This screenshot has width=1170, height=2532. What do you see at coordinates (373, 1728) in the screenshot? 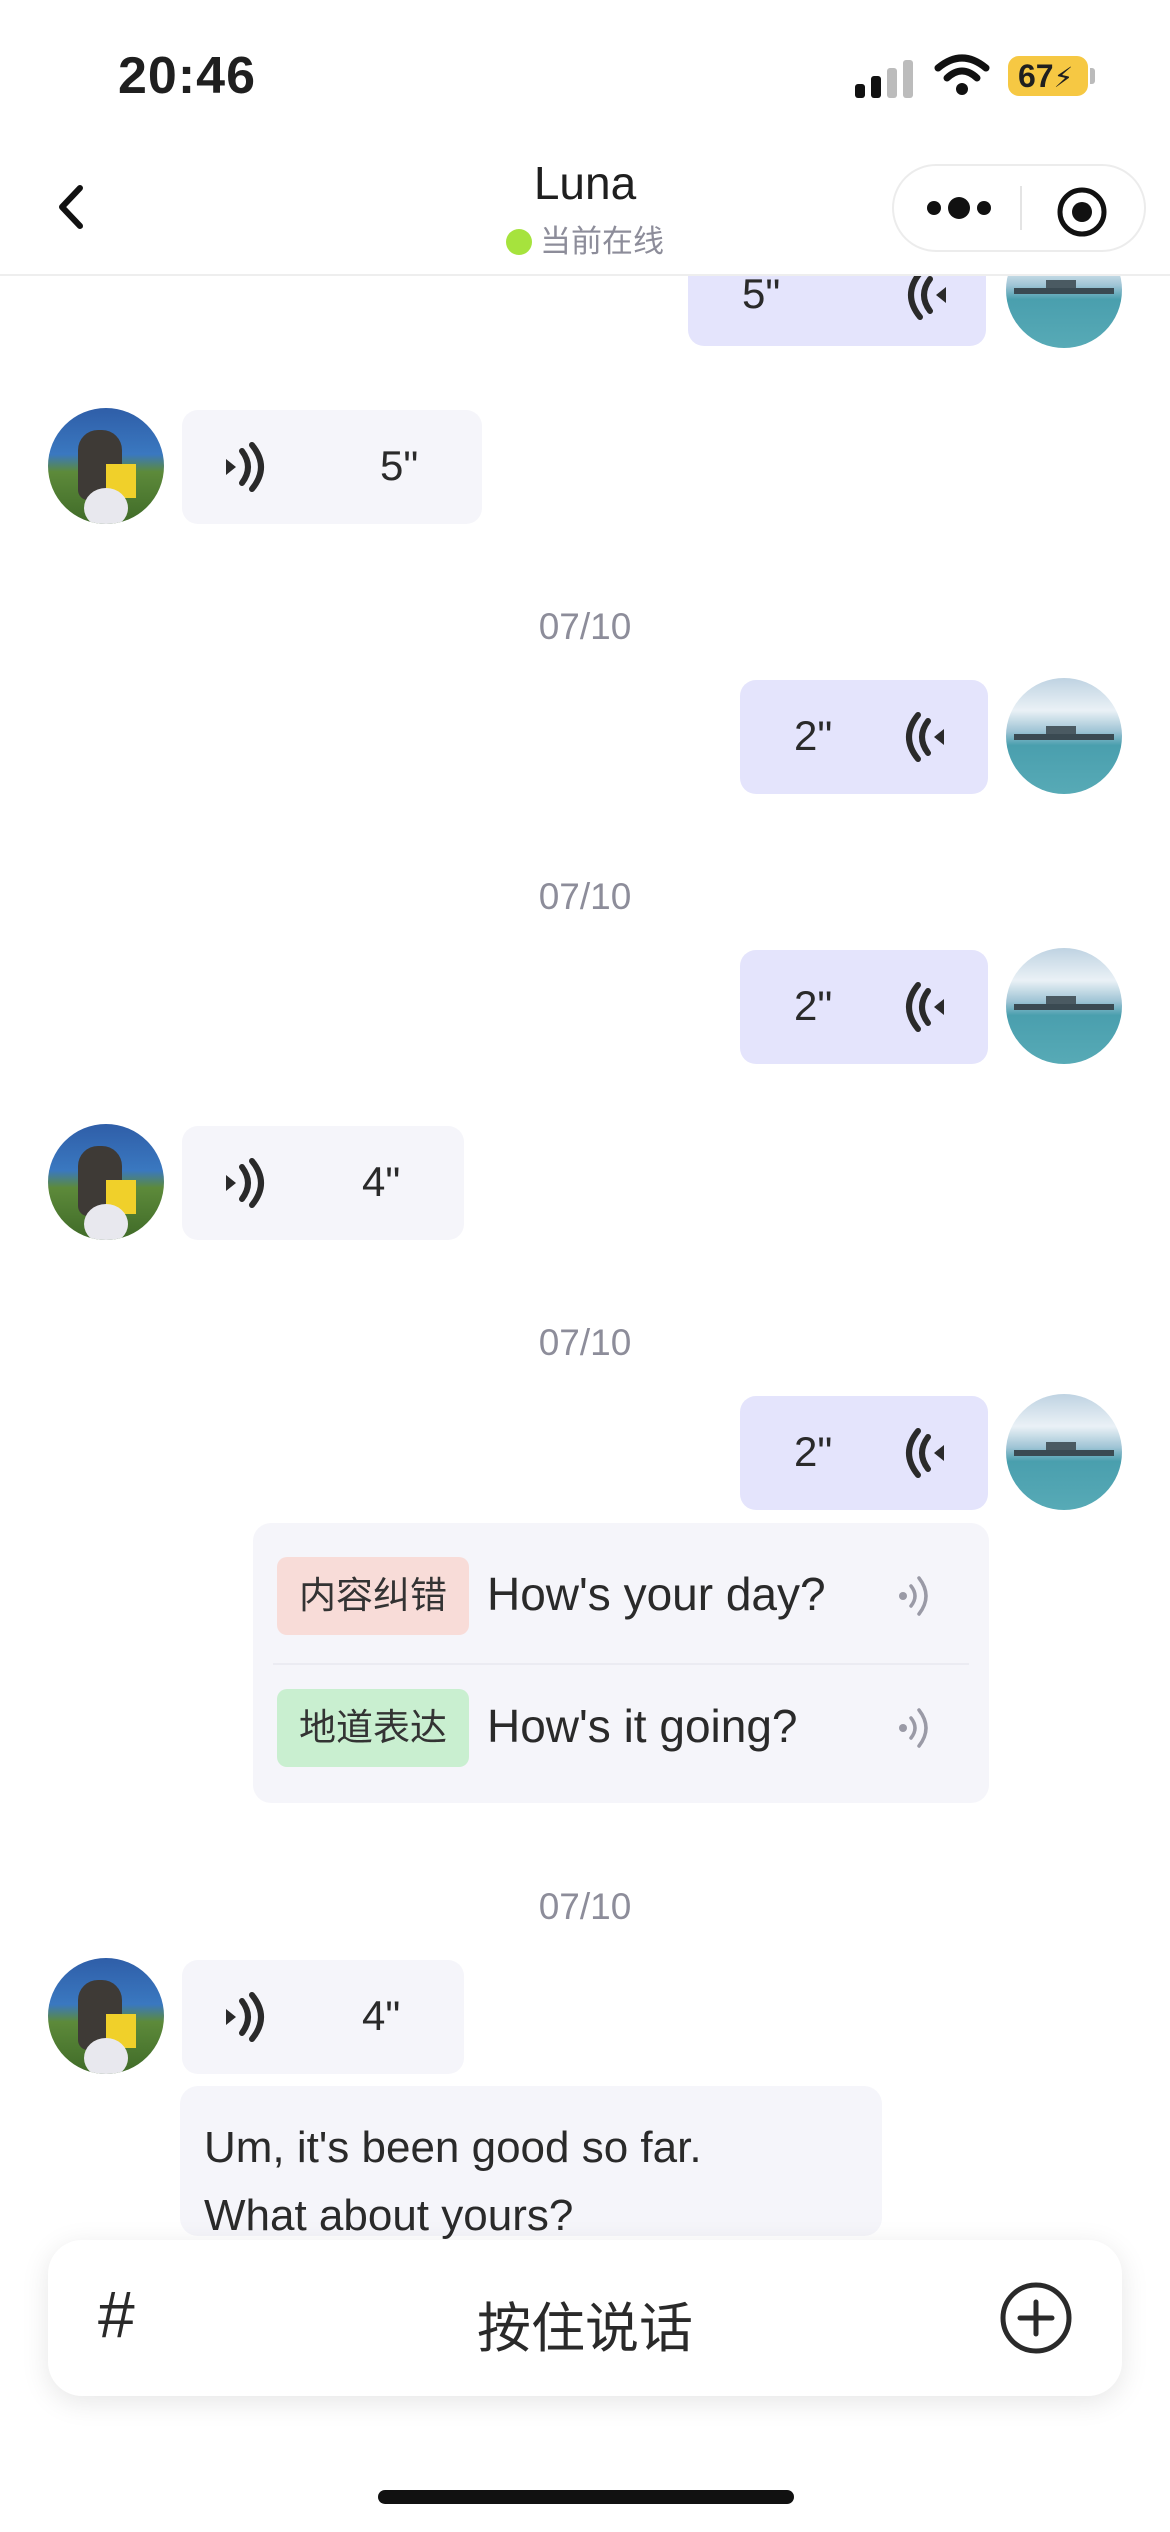
I see `native-expression-tag: 地道表达` at bounding box center [373, 1728].